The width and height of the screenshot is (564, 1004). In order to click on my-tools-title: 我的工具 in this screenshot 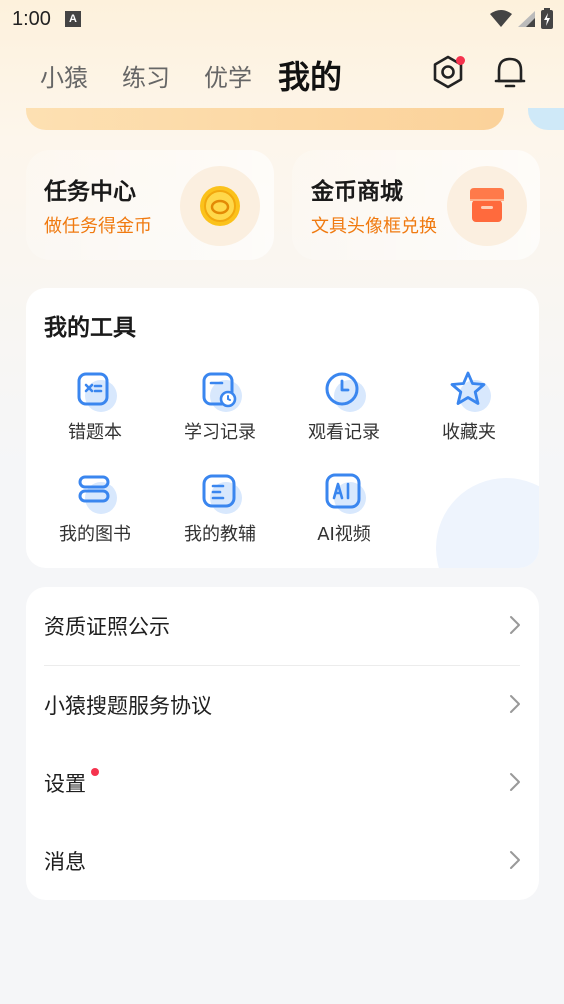, I will do `click(90, 328)`.